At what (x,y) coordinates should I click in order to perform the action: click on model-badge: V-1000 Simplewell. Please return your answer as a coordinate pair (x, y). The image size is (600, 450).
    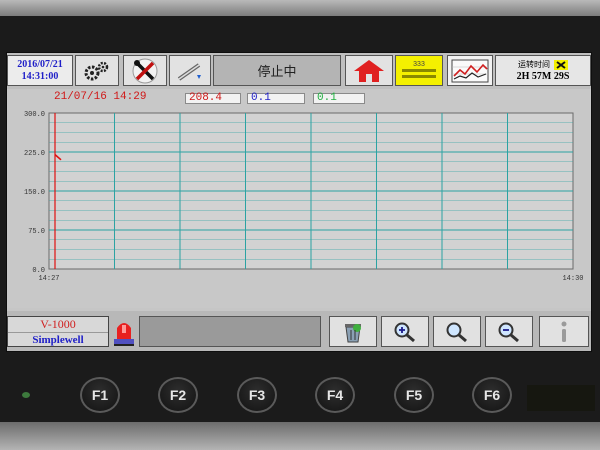
    Looking at the image, I should click on (58, 331).